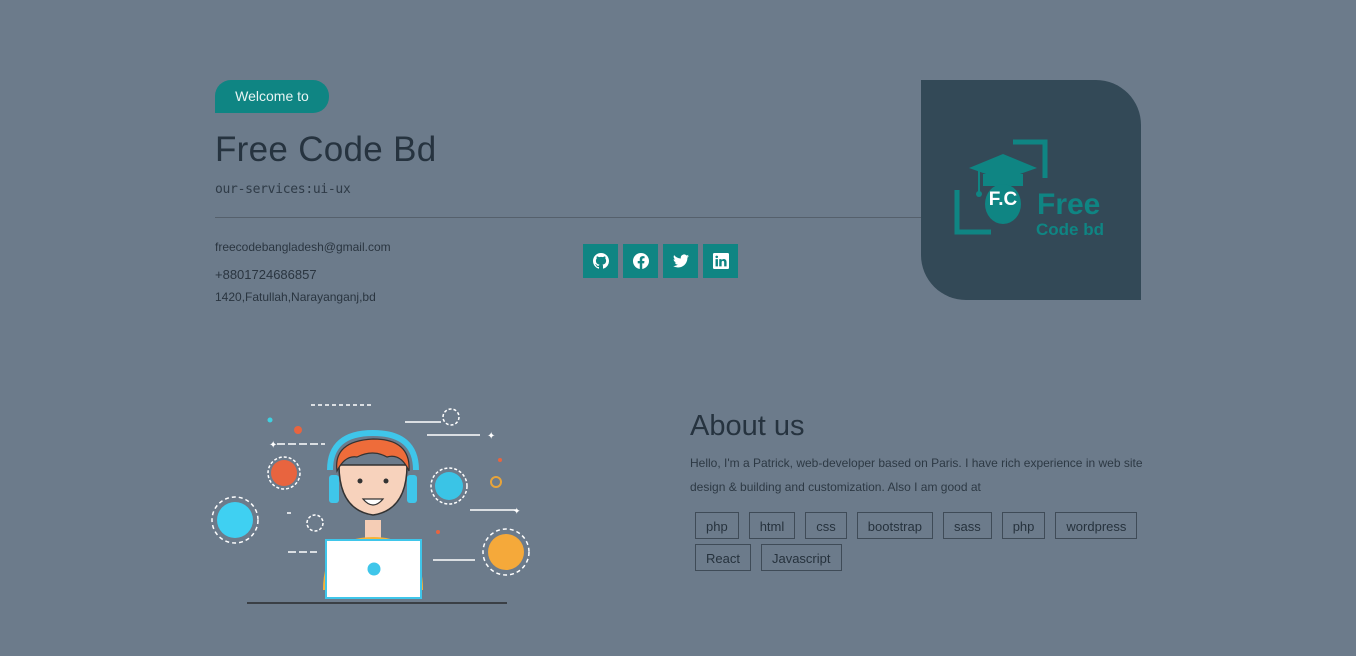  What do you see at coordinates (283, 189) in the screenshot?
I see `services-text: our-services:ui-ux` at bounding box center [283, 189].